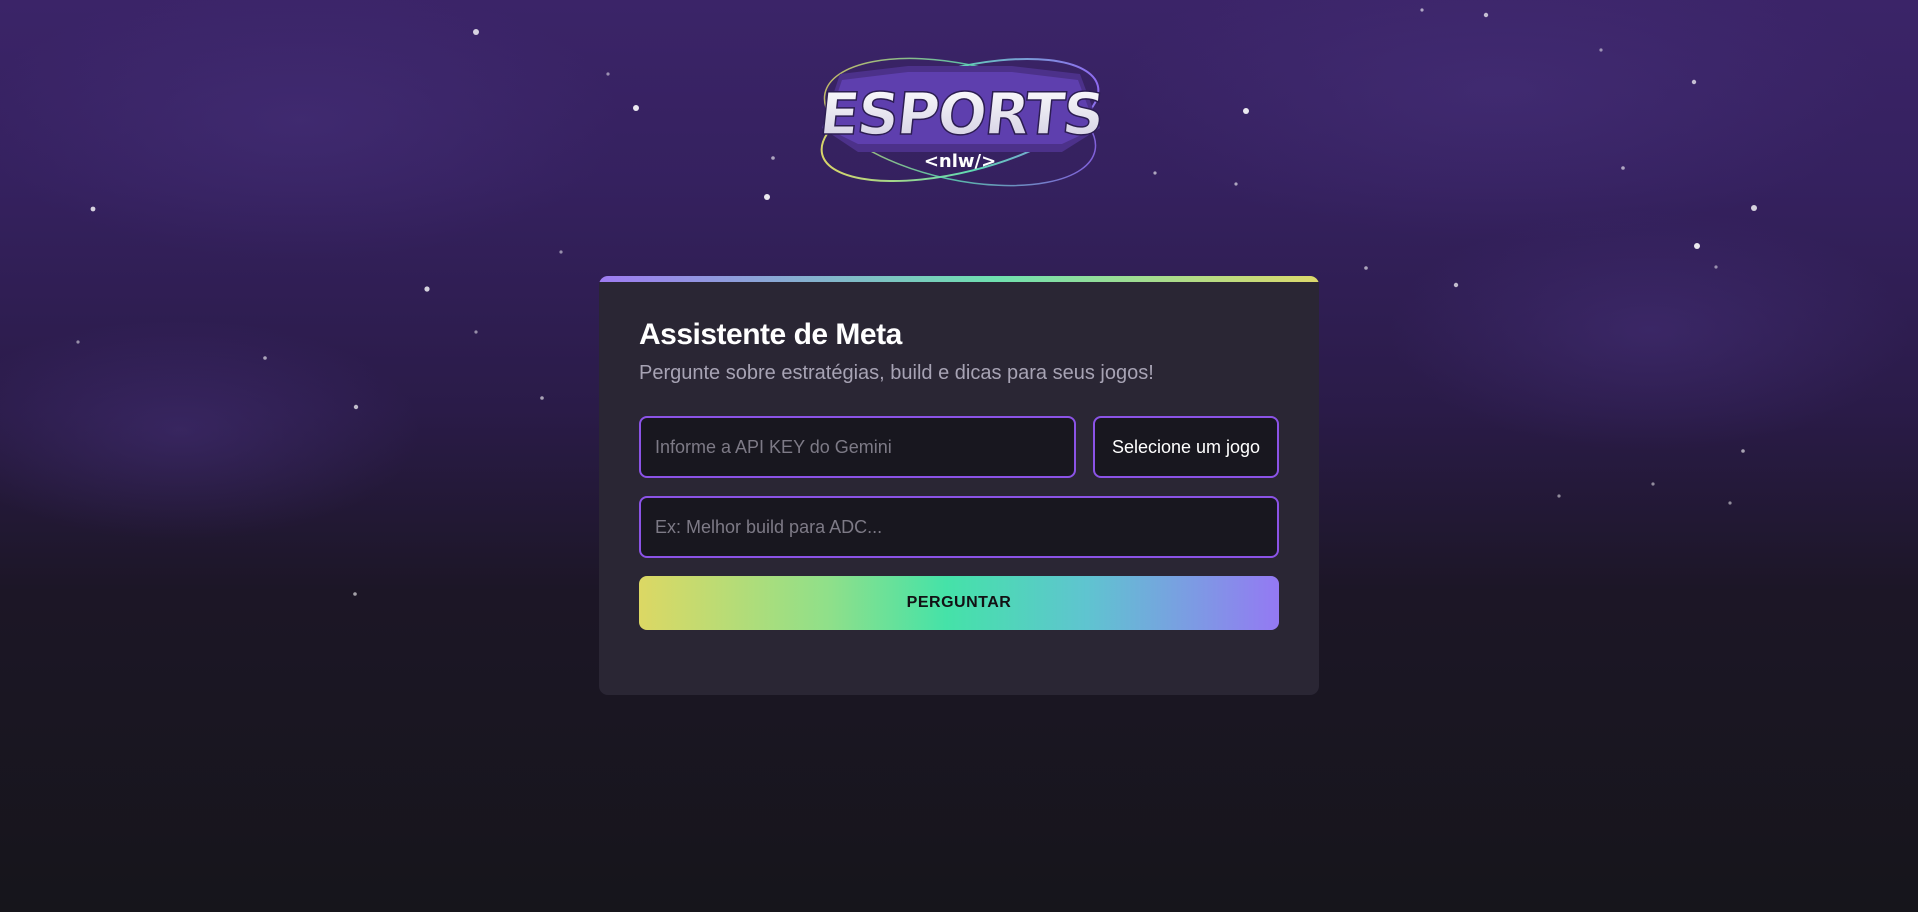  What do you see at coordinates (959, 603) in the screenshot?
I see `ask-button: PERGUNTAR` at bounding box center [959, 603].